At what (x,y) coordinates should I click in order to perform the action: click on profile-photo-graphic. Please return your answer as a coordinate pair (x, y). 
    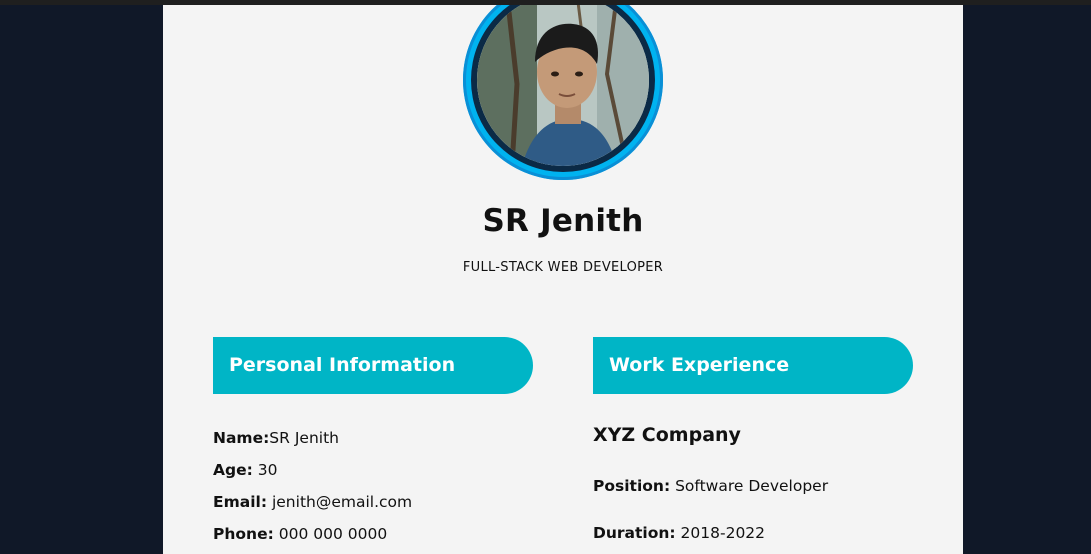
    Looking at the image, I should click on (563, 85).